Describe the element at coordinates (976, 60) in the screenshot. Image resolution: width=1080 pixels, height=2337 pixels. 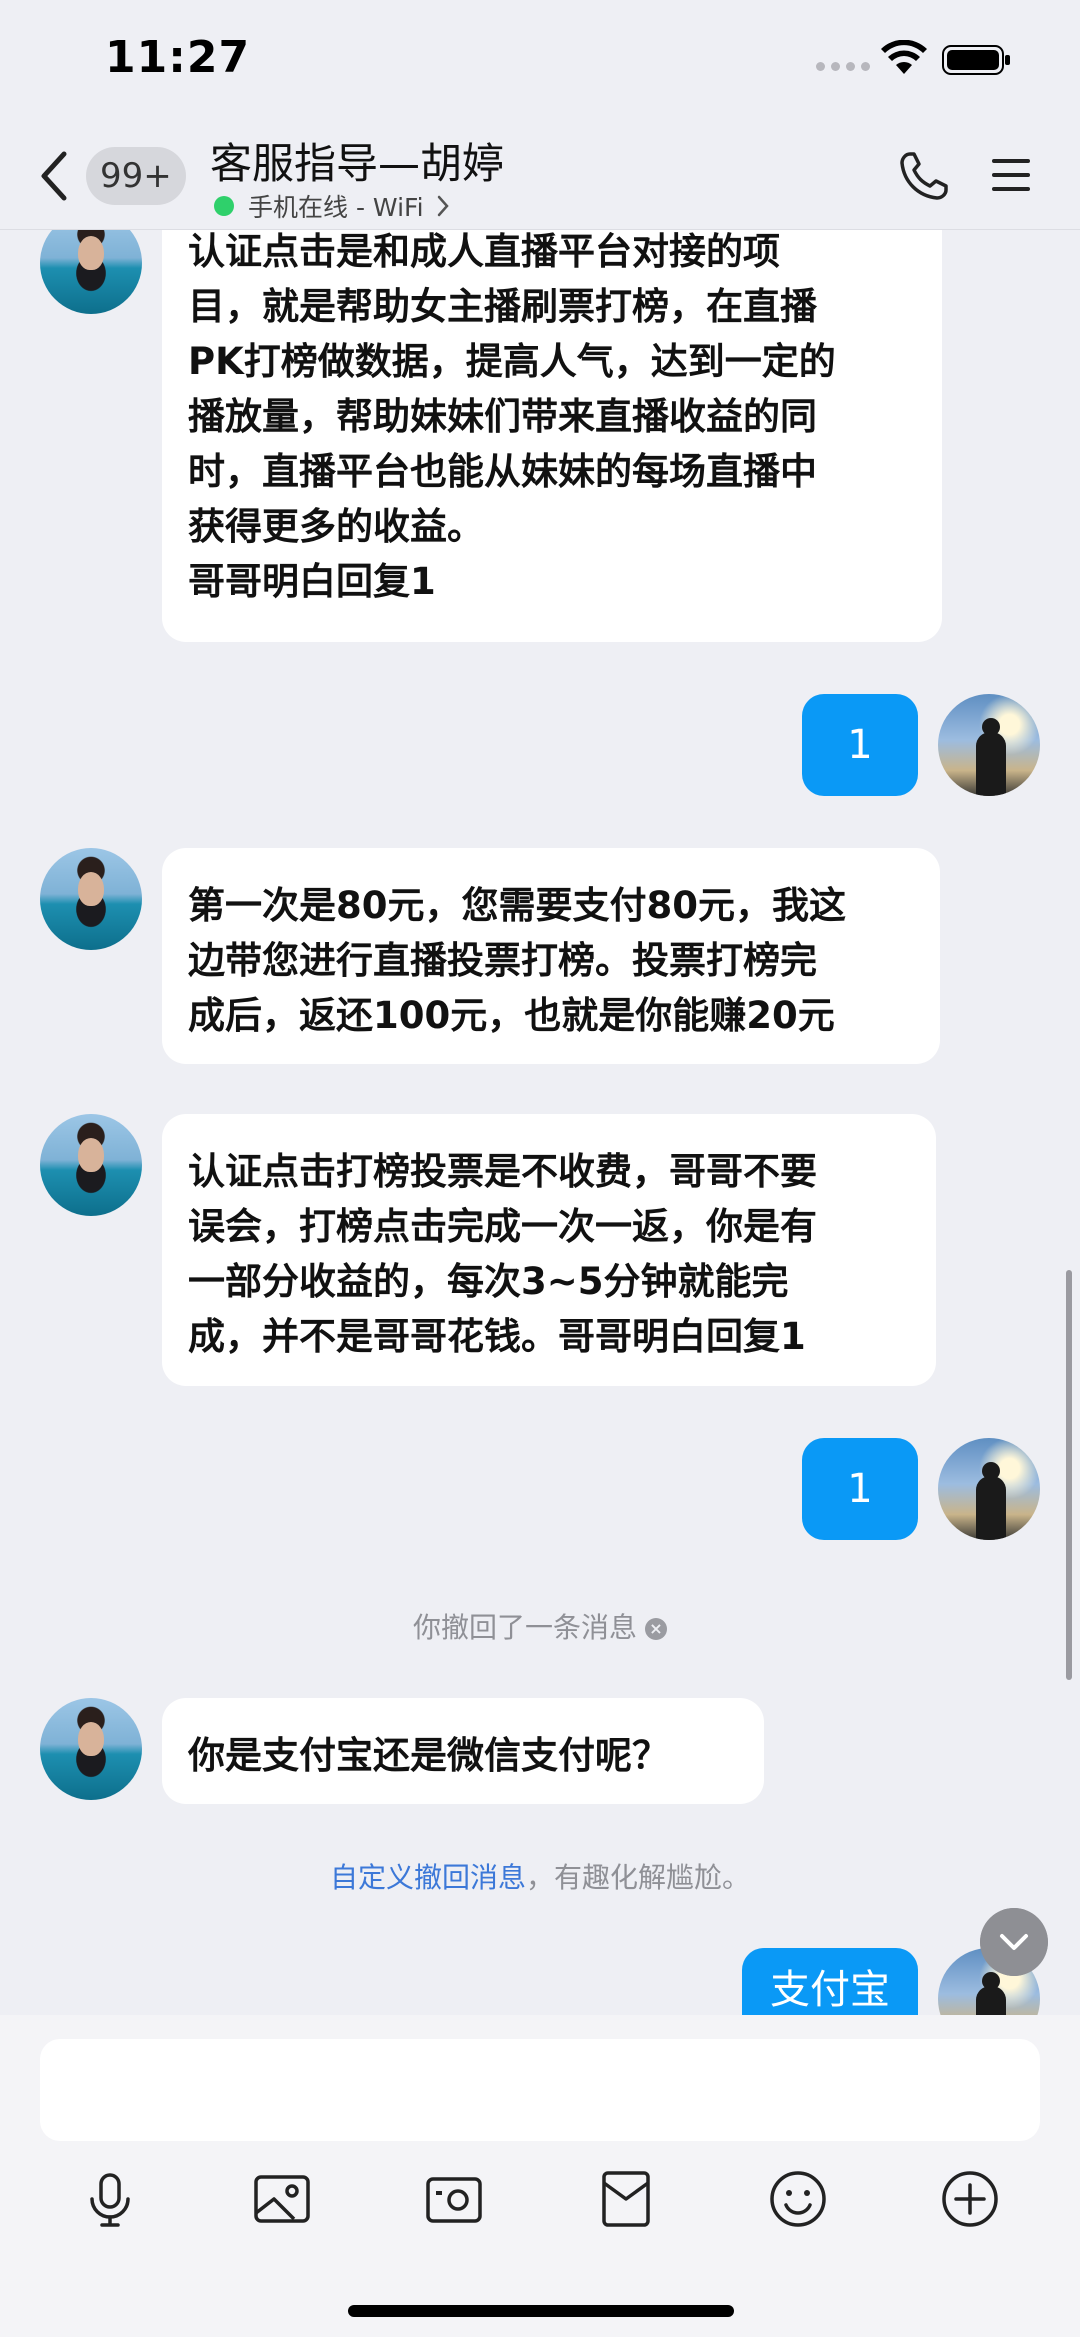
I see `battery-icon` at that location.